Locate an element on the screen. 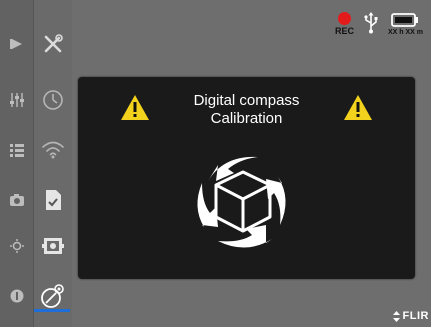  document-check-icon is located at coordinates (53, 200).